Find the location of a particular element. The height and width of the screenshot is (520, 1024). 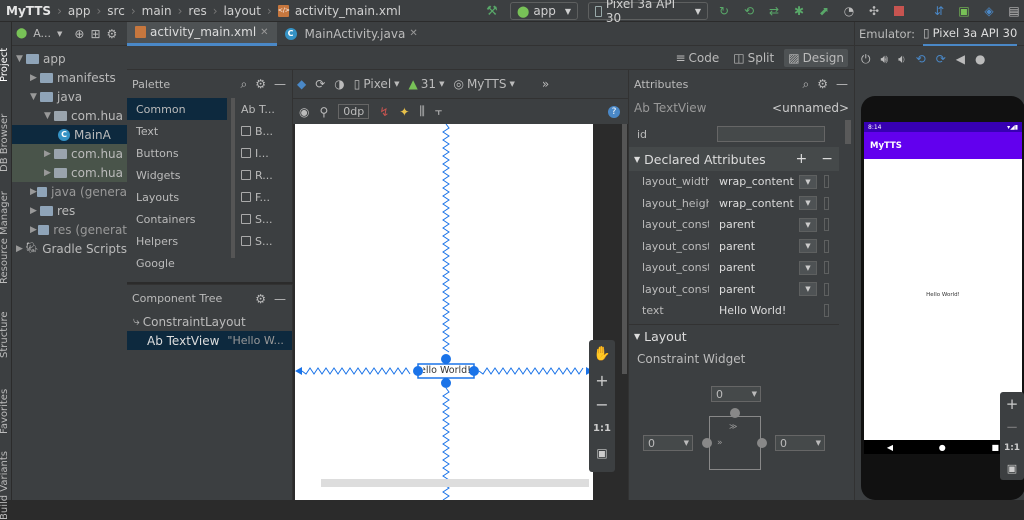

run-config-dropdown: ⬤ app ▼ is located at coordinates (544, 11).